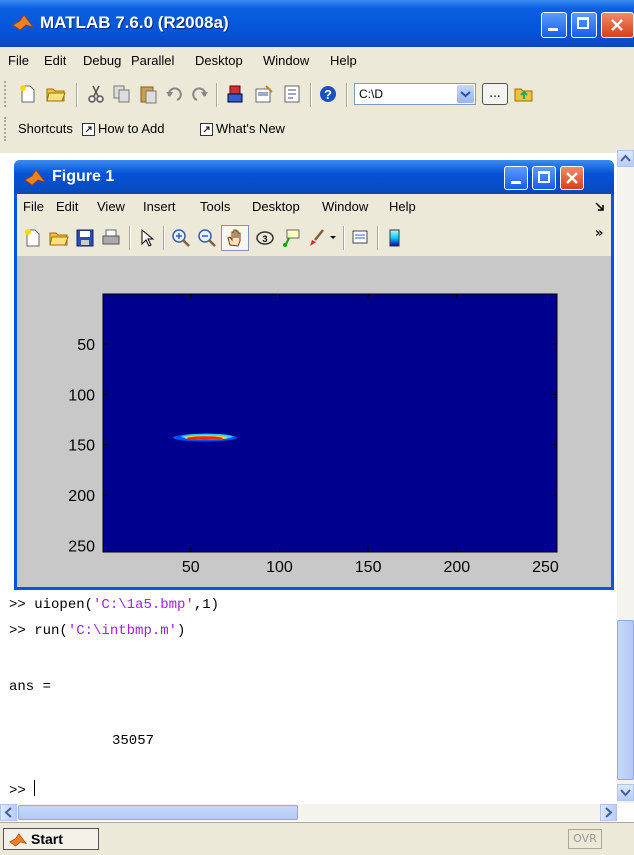 The height and width of the screenshot is (855, 634). What do you see at coordinates (368, 567) in the screenshot?
I see `x-tick-label: 150` at bounding box center [368, 567].